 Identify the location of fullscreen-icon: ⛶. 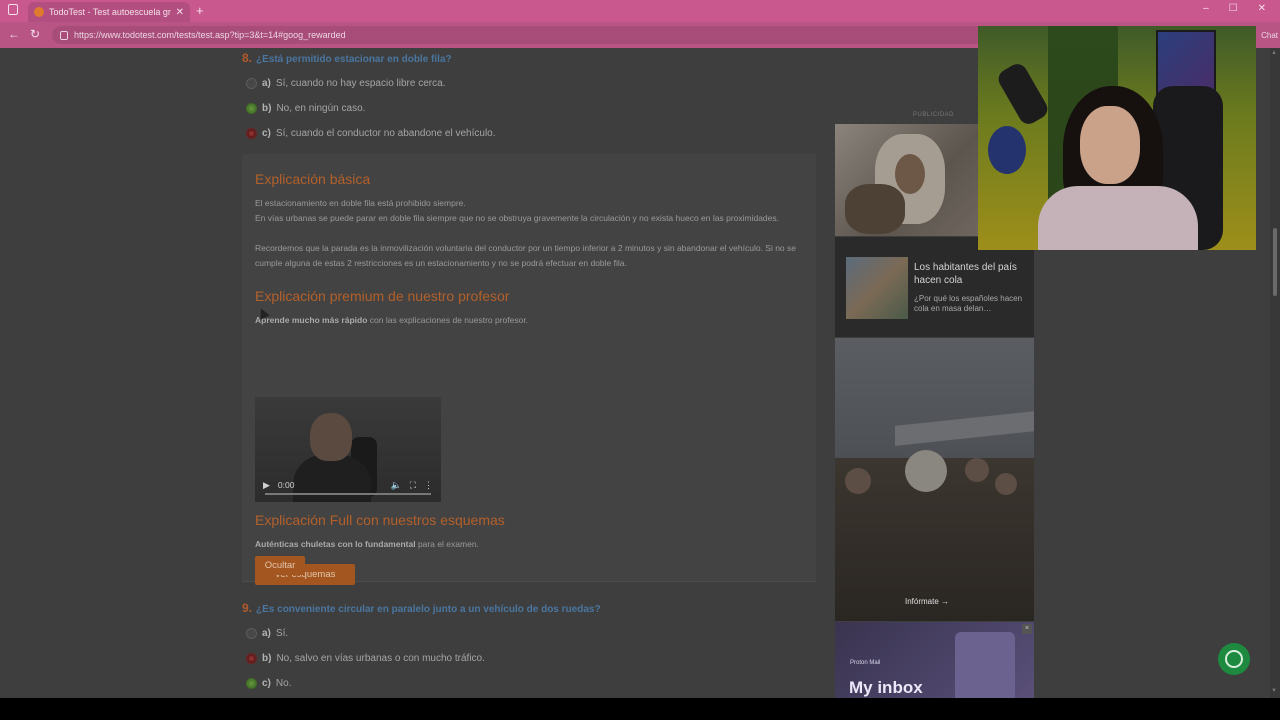
(413, 485).